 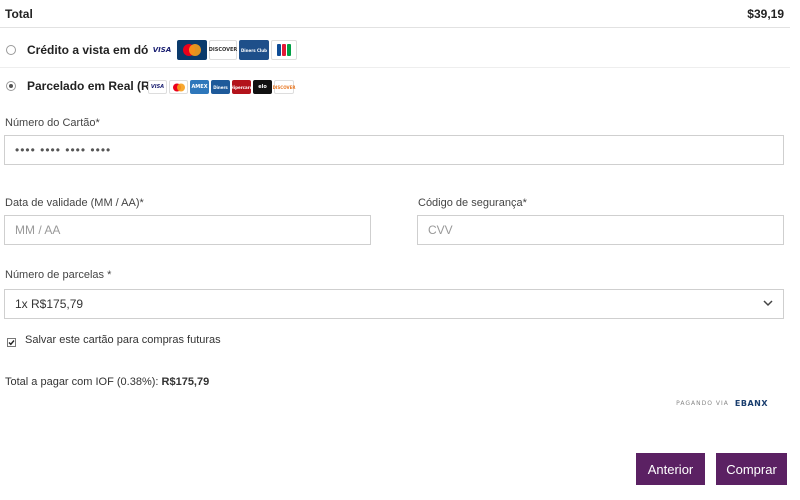 I want to click on mastercard-small-logo-icon, so click(x=178, y=87).